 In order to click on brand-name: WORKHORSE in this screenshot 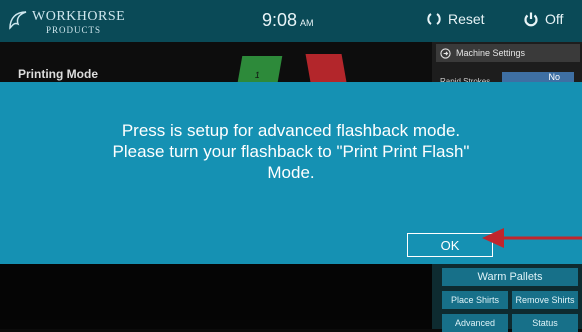, I will do `click(79, 16)`.